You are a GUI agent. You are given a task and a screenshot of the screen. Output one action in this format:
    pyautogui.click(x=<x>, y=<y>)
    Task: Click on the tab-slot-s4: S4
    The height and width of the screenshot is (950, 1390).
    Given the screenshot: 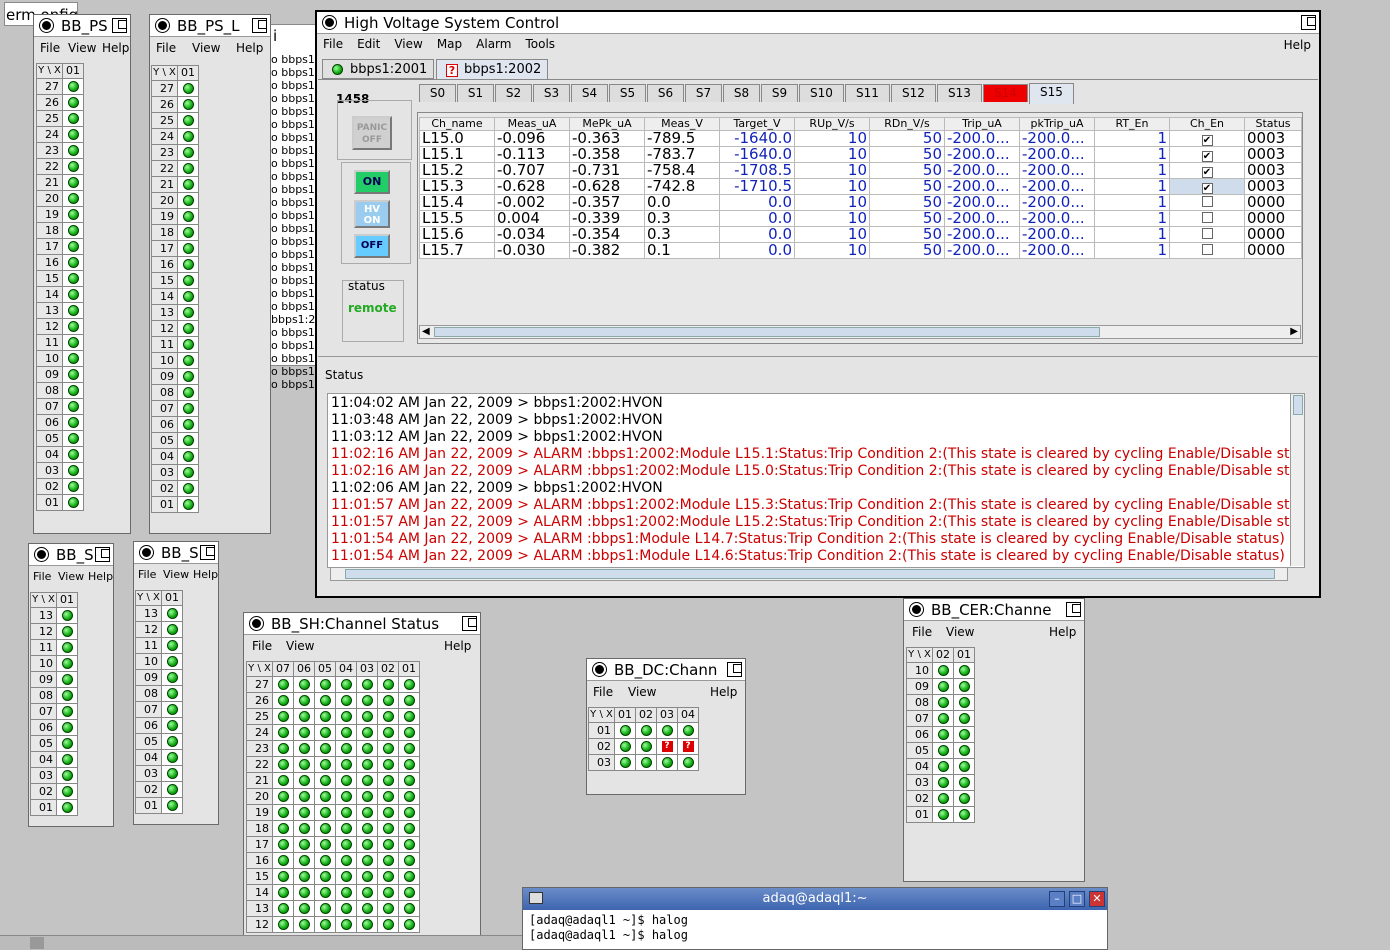 What is the action you would take?
    pyautogui.click(x=589, y=93)
    